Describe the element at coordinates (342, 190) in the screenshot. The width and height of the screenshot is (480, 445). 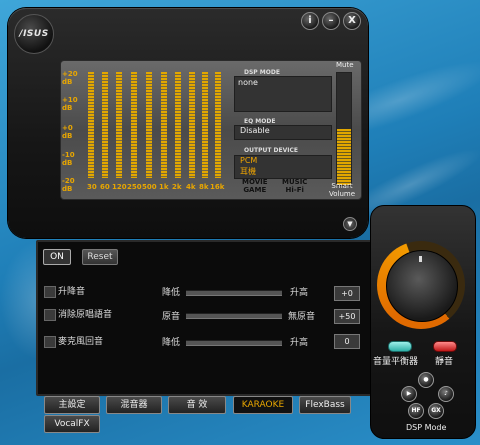
I see `smart-volume-label: Smart Volume` at that location.